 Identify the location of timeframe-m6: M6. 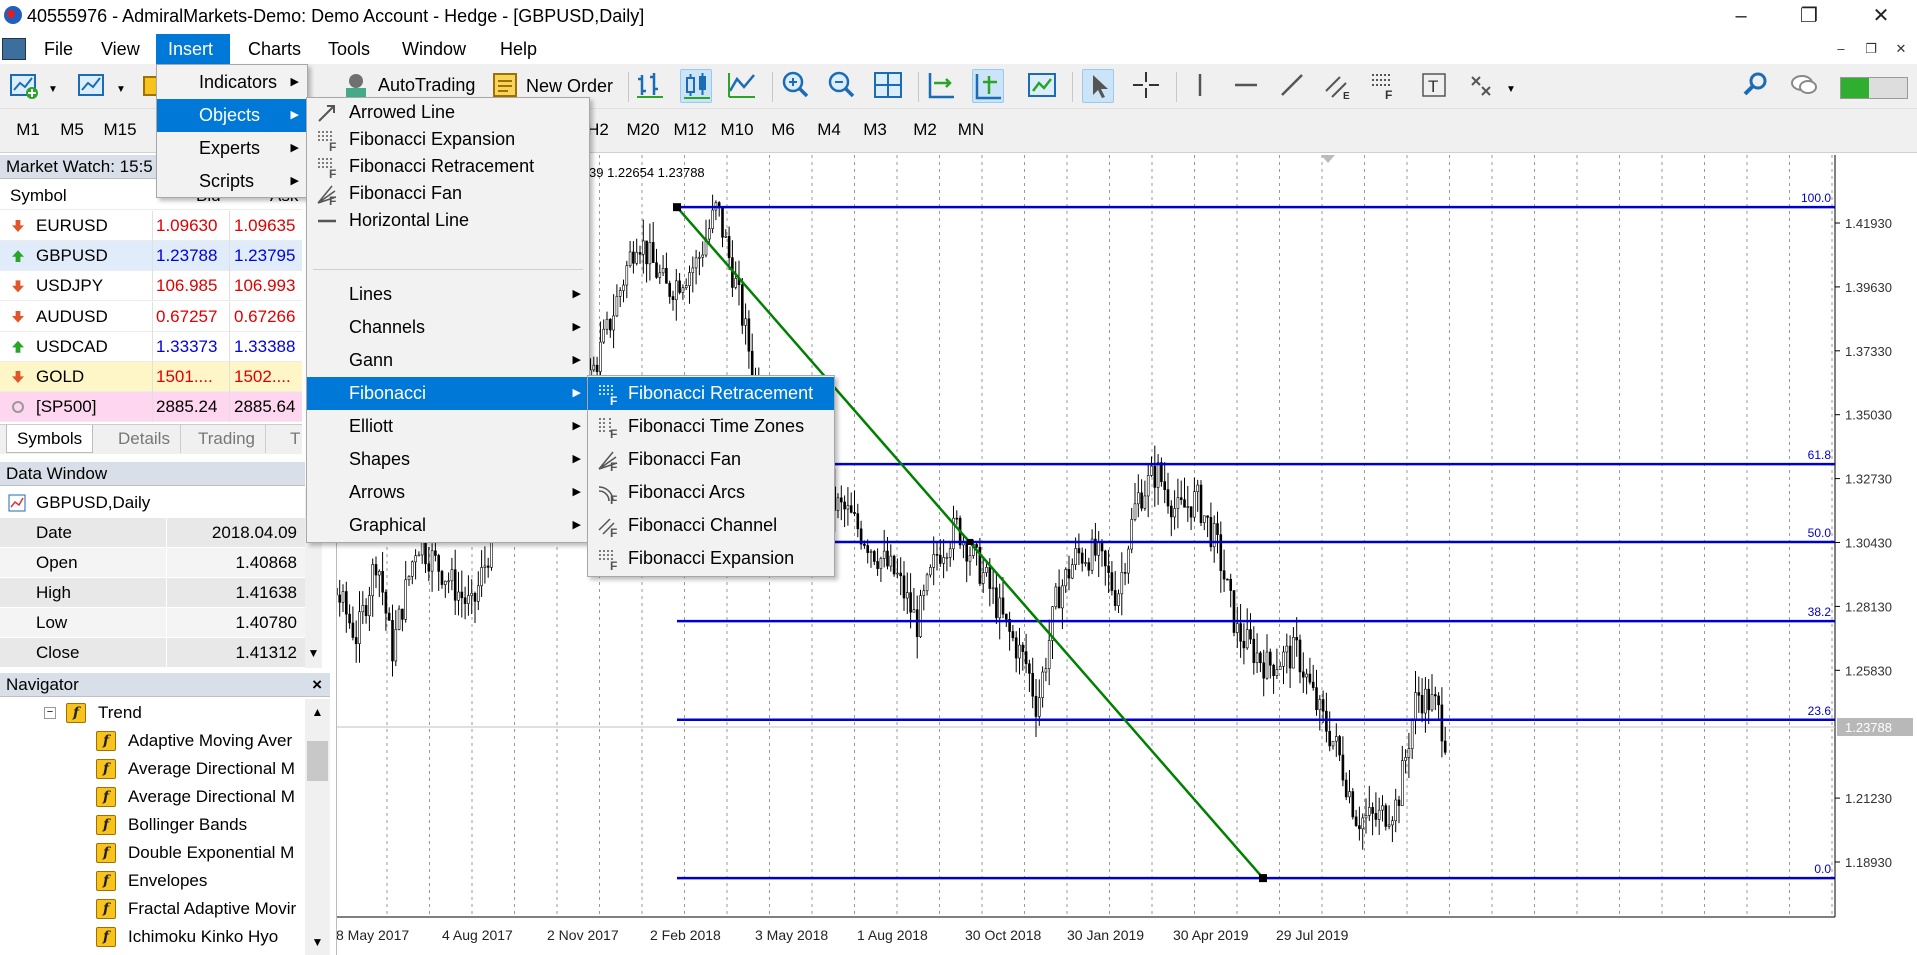
(783, 130).